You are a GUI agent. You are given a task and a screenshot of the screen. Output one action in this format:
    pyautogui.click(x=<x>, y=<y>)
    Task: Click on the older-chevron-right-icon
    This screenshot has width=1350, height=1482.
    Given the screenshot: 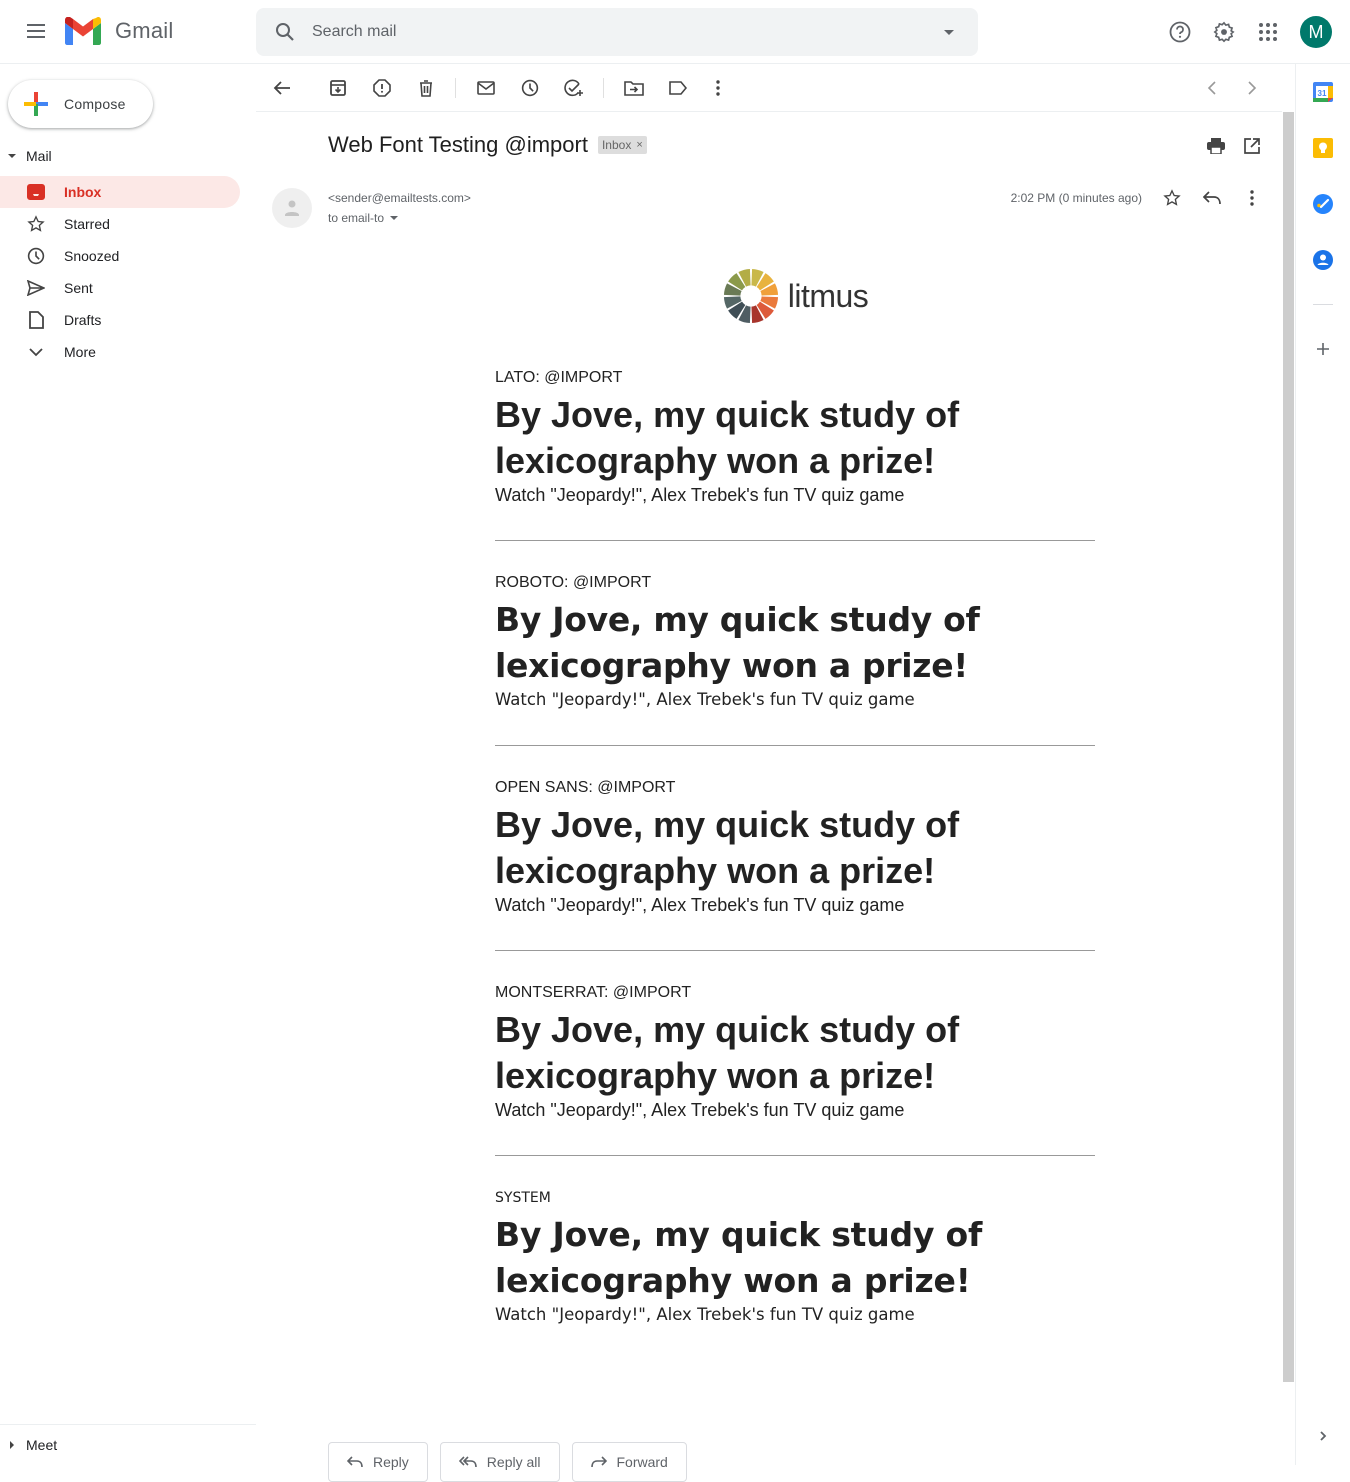 What is the action you would take?
    pyautogui.click(x=1252, y=88)
    